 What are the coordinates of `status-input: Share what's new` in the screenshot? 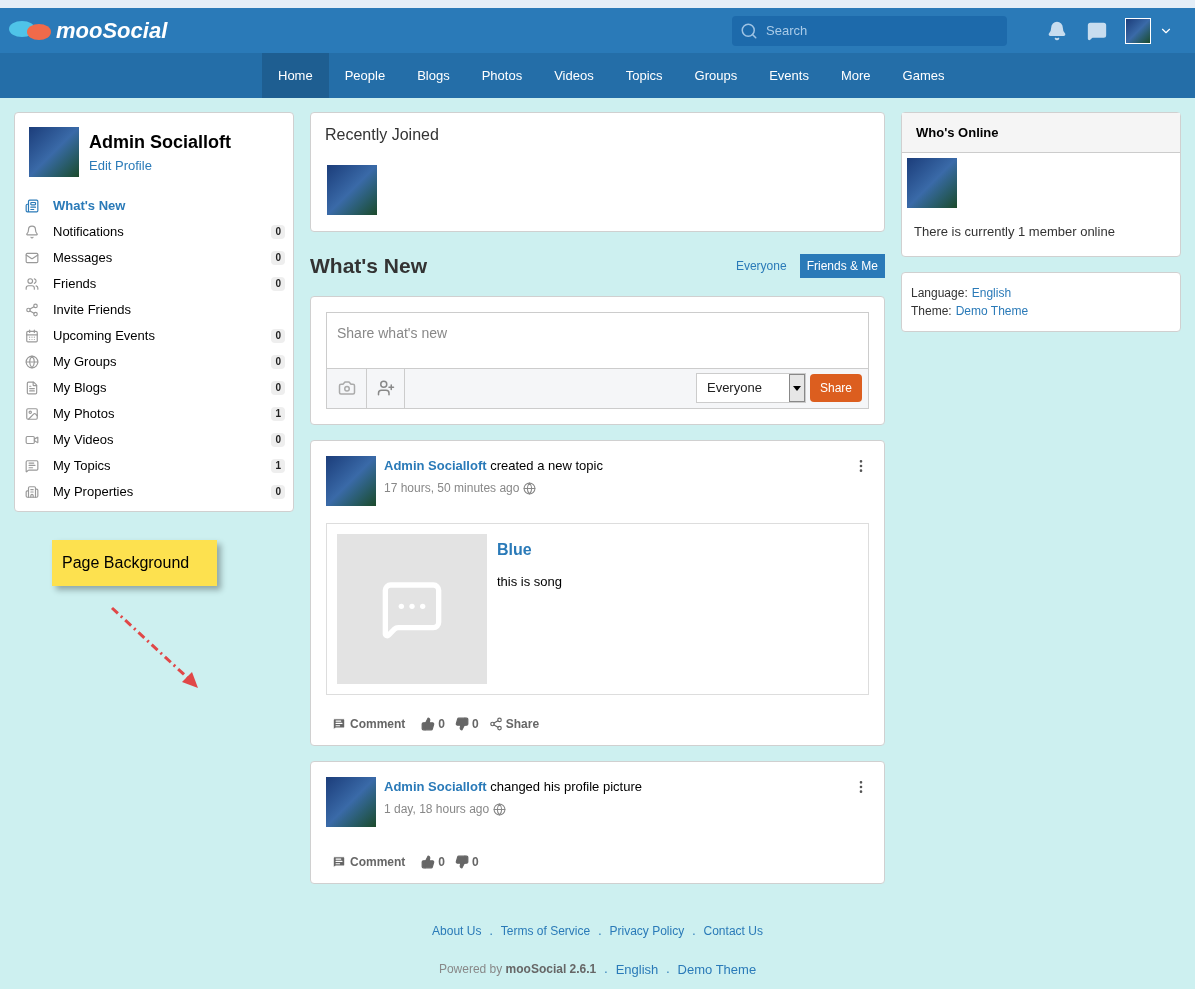 It's located at (597, 340).